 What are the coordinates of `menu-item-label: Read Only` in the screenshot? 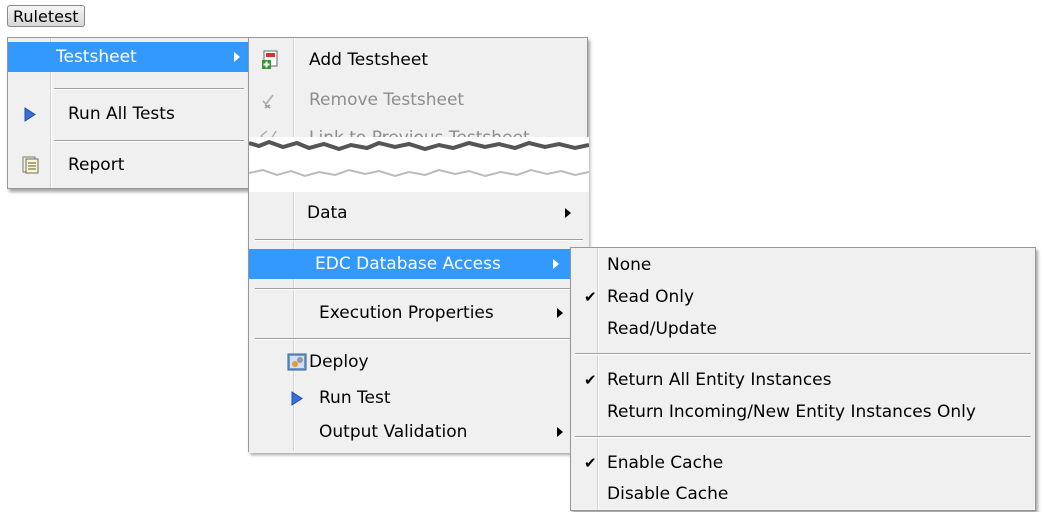 It's located at (651, 297).